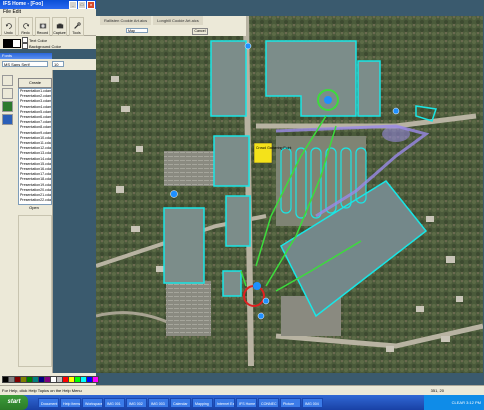  Describe the element at coordinates (95, 379) in the screenshot. I see `palette-swatch` at that location.